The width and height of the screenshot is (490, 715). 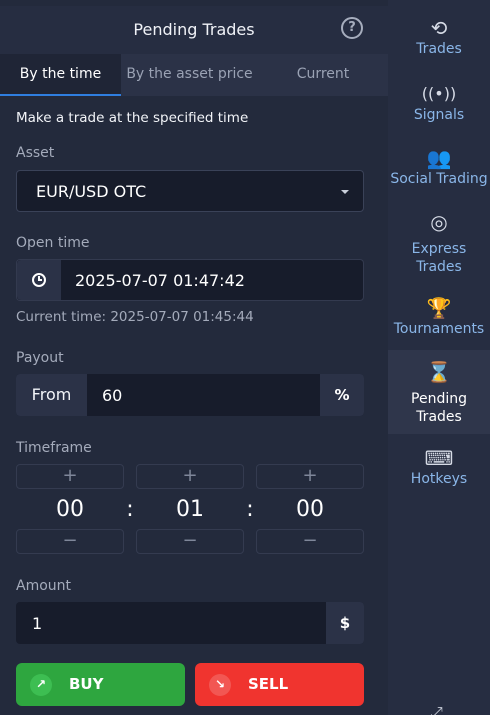 What do you see at coordinates (439, 479) in the screenshot?
I see `sidebar-item-label: Hotkeys` at bounding box center [439, 479].